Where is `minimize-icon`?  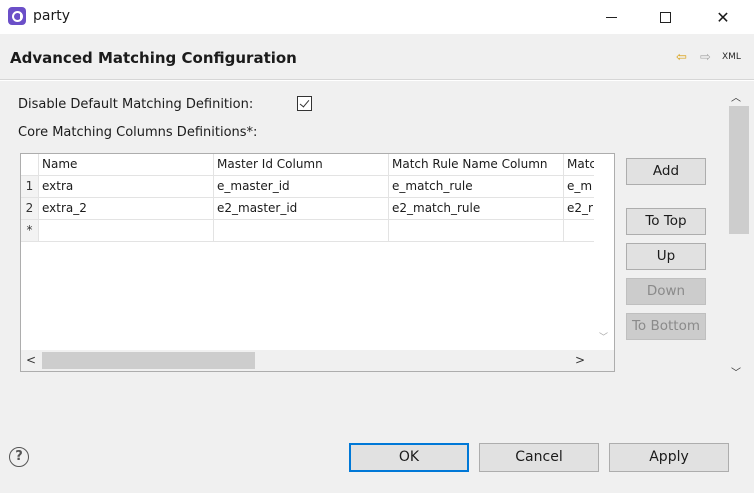 minimize-icon is located at coordinates (611, 17).